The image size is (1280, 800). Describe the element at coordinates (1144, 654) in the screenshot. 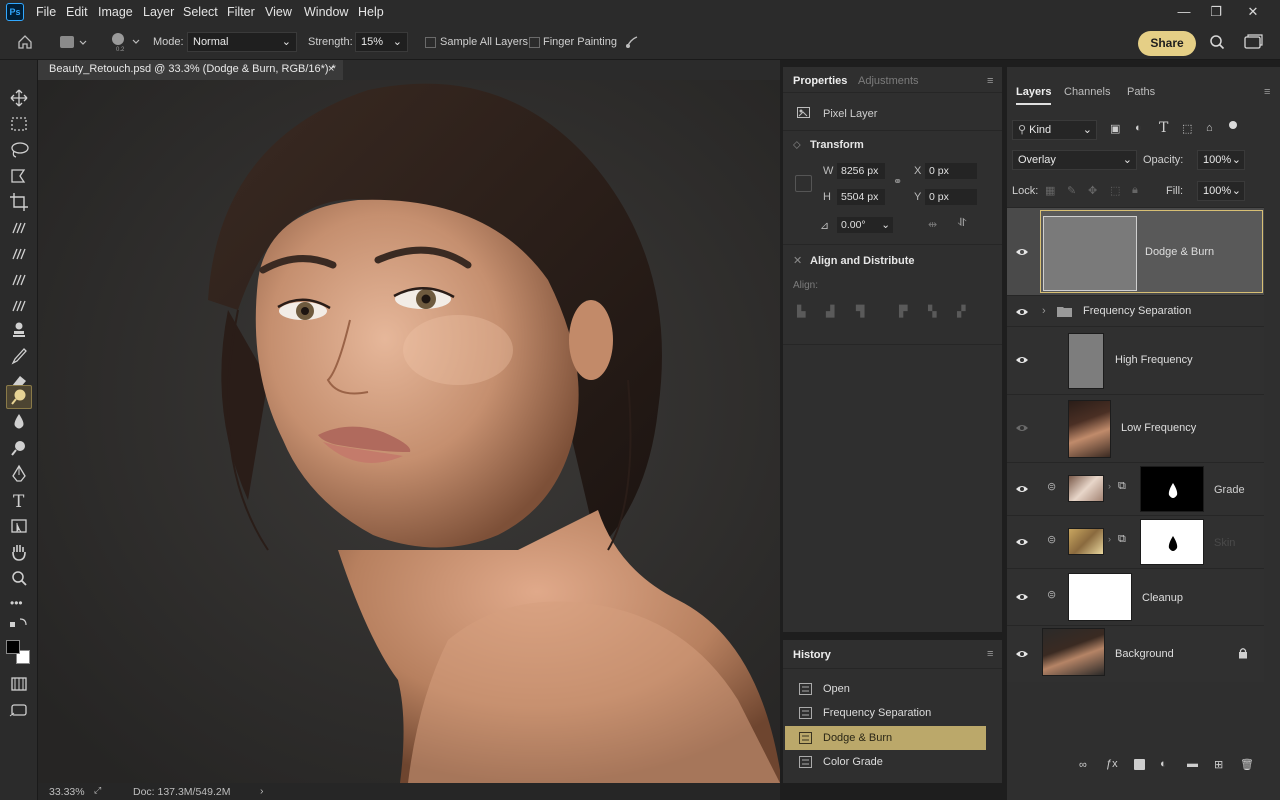

I see `layer-name: Background` at that location.